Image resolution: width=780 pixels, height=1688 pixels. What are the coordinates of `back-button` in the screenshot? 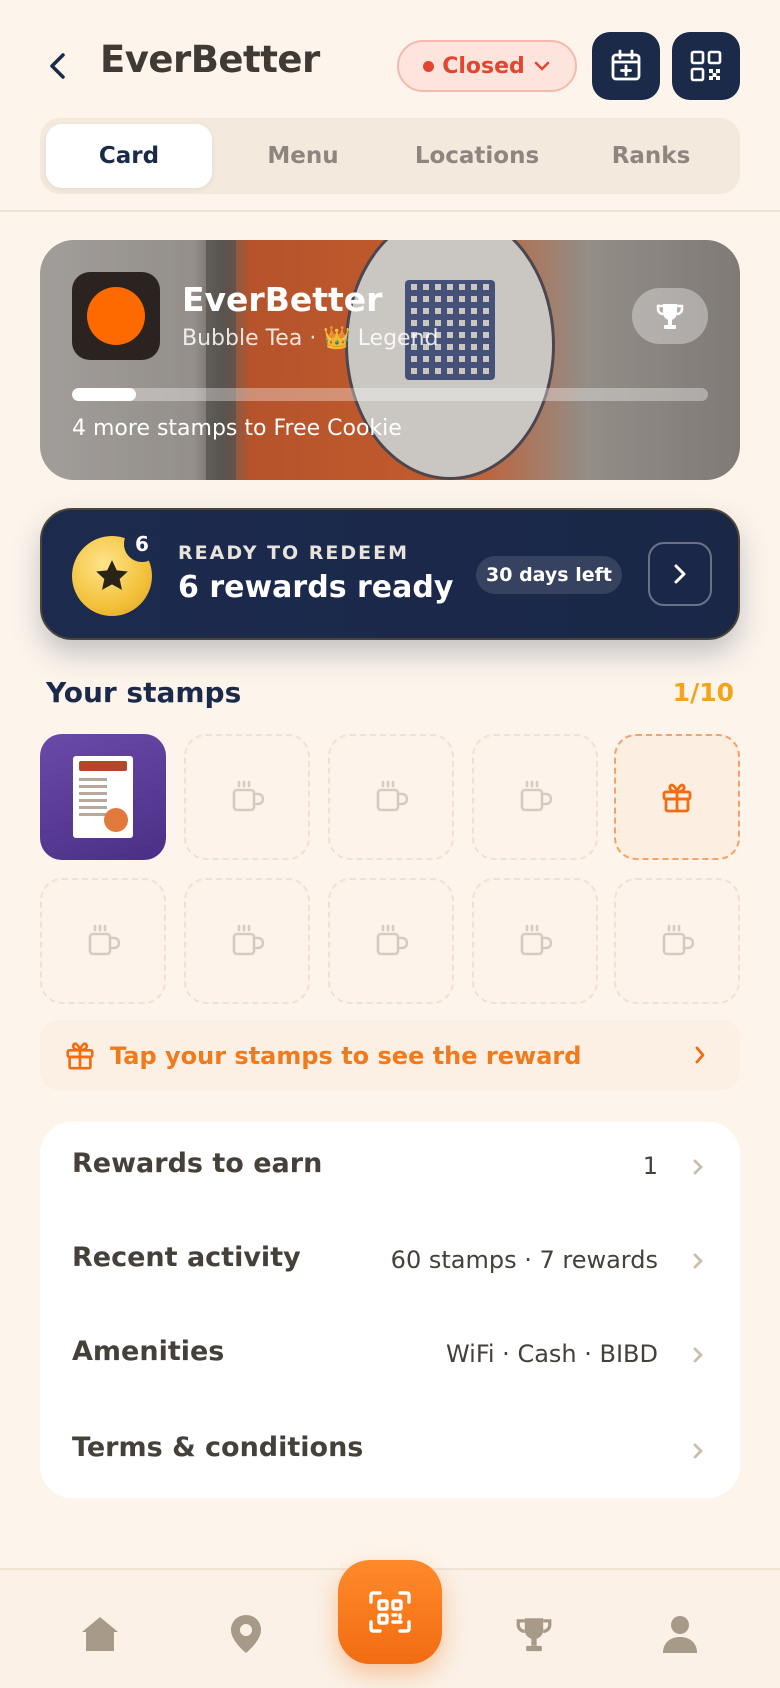 It's located at (58, 66).